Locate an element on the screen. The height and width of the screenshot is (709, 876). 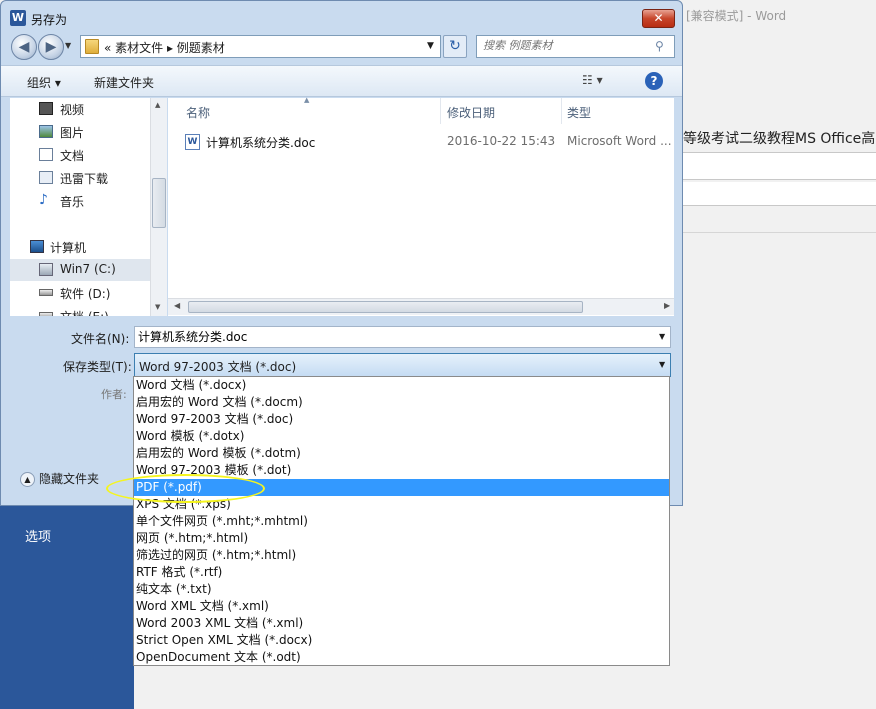
nav-item-label: 计算机 is located at coordinates (68, 248).